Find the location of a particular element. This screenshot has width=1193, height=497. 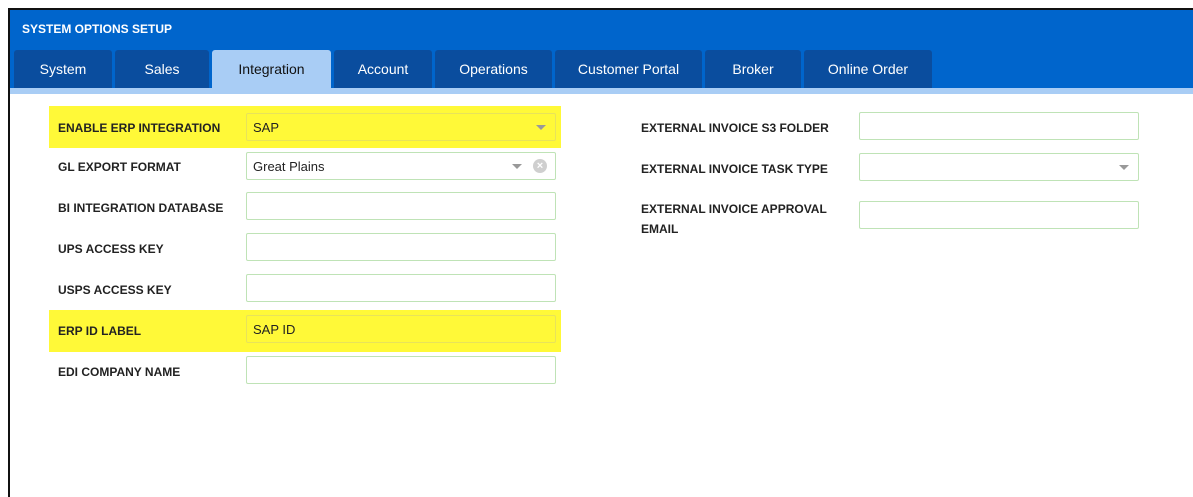

tab-customer-portal: Customer Portal is located at coordinates (628, 69).